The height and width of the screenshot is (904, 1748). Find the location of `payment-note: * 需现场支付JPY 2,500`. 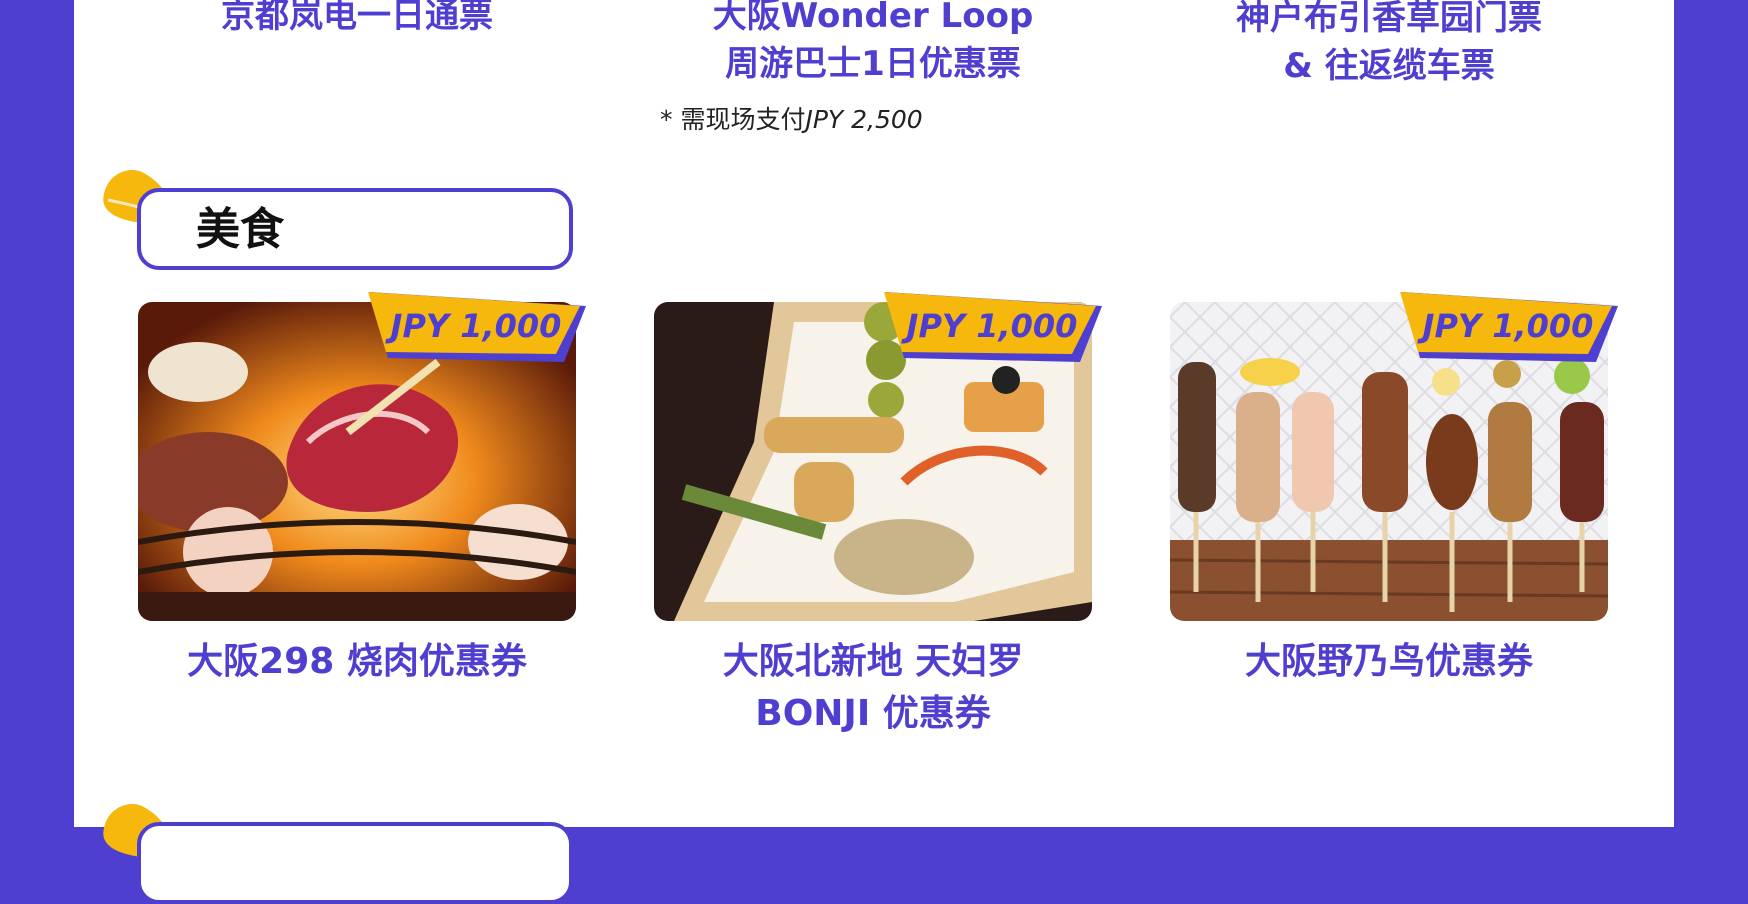

payment-note: * 需现场支付JPY 2,500 is located at coordinates (791, 118).